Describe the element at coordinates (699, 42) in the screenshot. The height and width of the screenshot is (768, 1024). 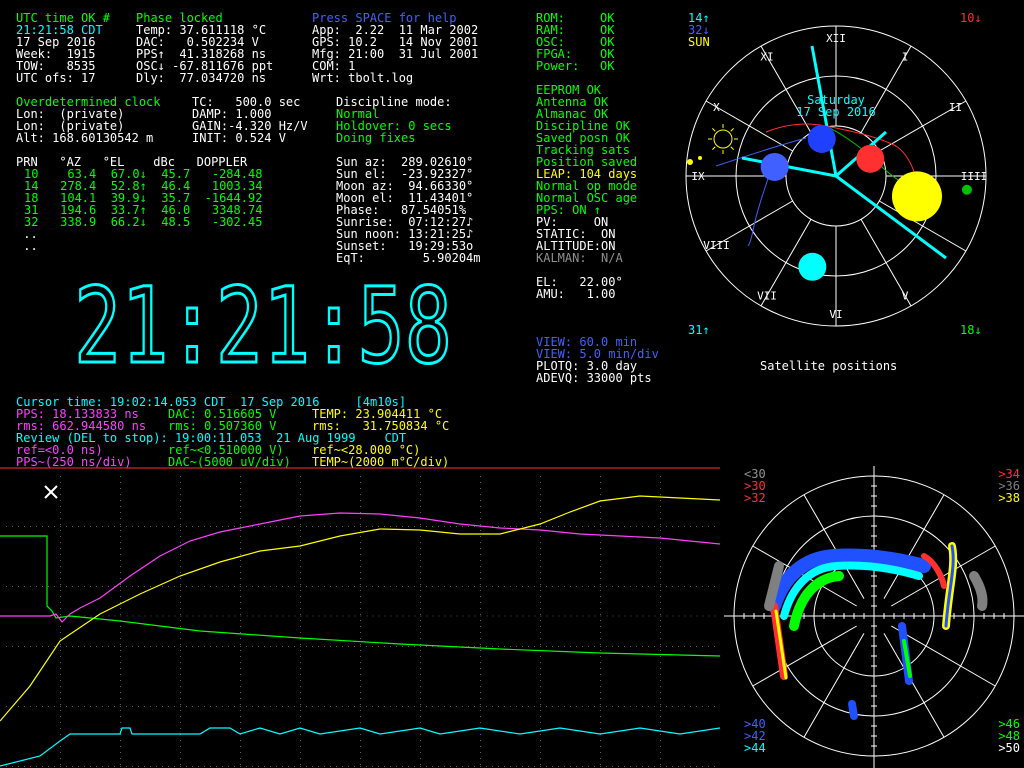
I see `sky-label-sun: SUN` at that location.